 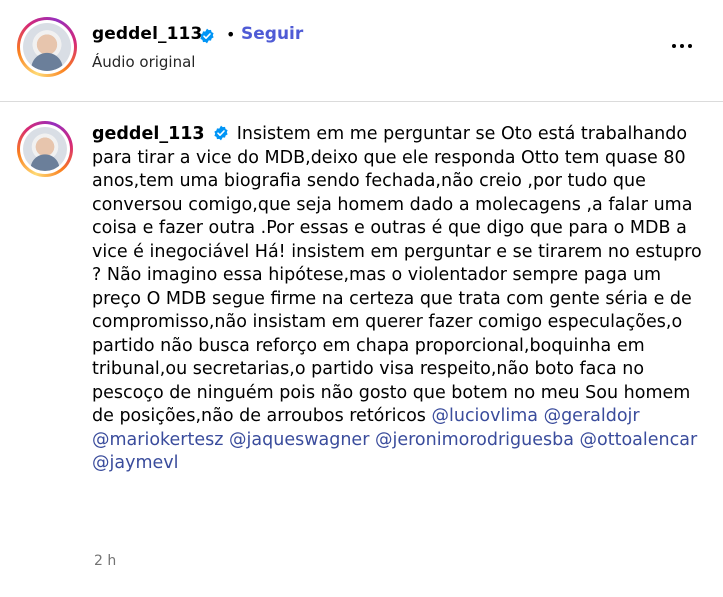 I want to click on post-timestamp: 2 h, so click(x=105, y=561).